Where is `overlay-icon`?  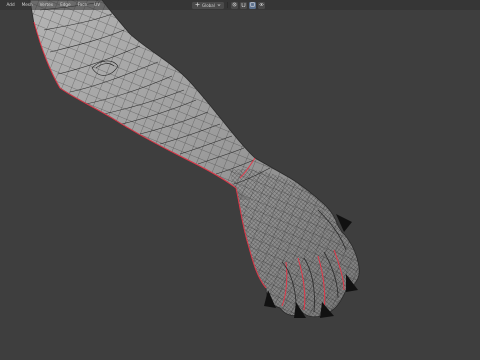 overlay-icon is located at coordinates (261, 5).